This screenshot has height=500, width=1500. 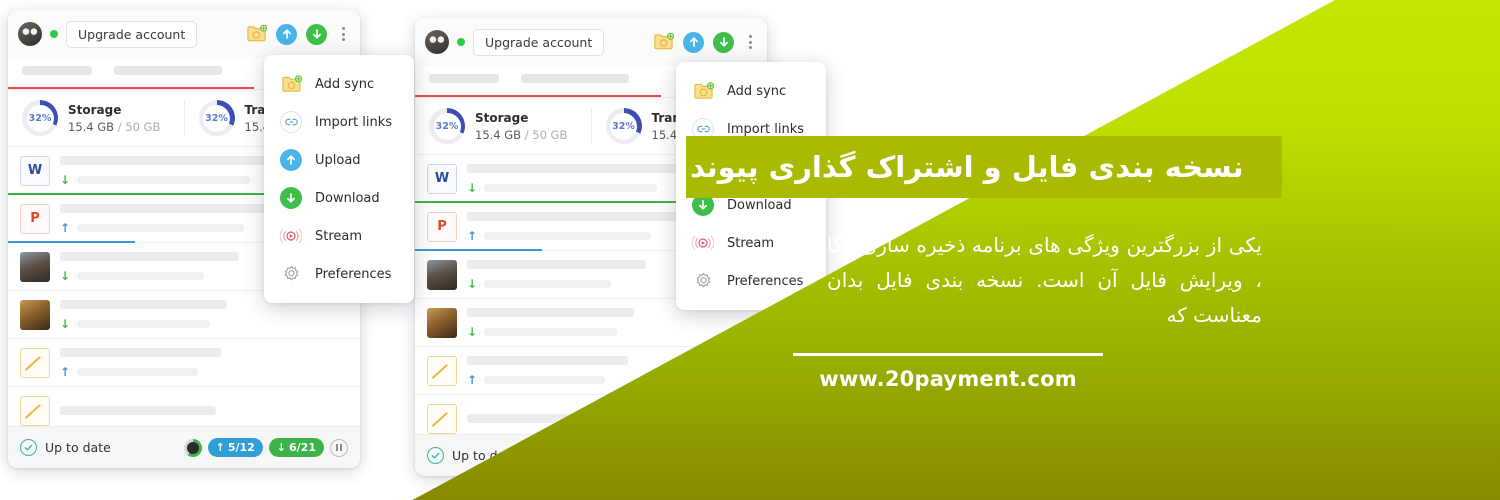 I want to click on download-count-badge: ↓ 6/21, so click(x=296, y=447).